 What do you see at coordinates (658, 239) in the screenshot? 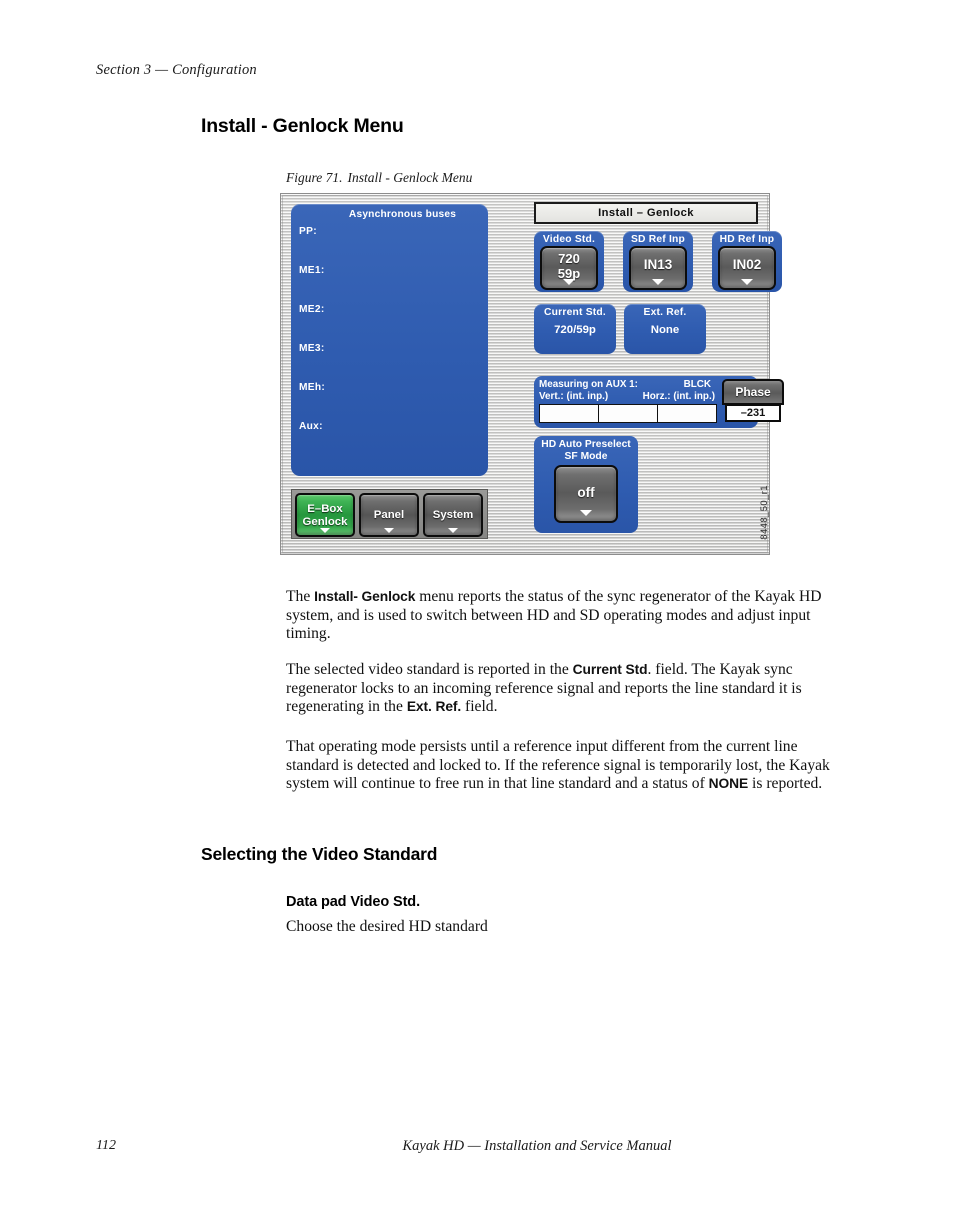
I see `sd-ref-inp-label: SD Ref Inp` at bounding box center [658, 239].